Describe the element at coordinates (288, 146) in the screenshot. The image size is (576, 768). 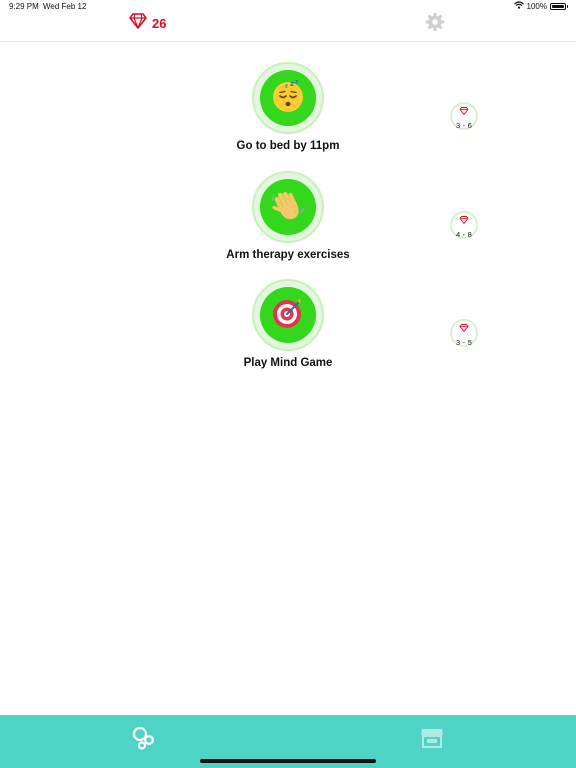
I see `habit-title: Go to bed by 11pm` at that location.